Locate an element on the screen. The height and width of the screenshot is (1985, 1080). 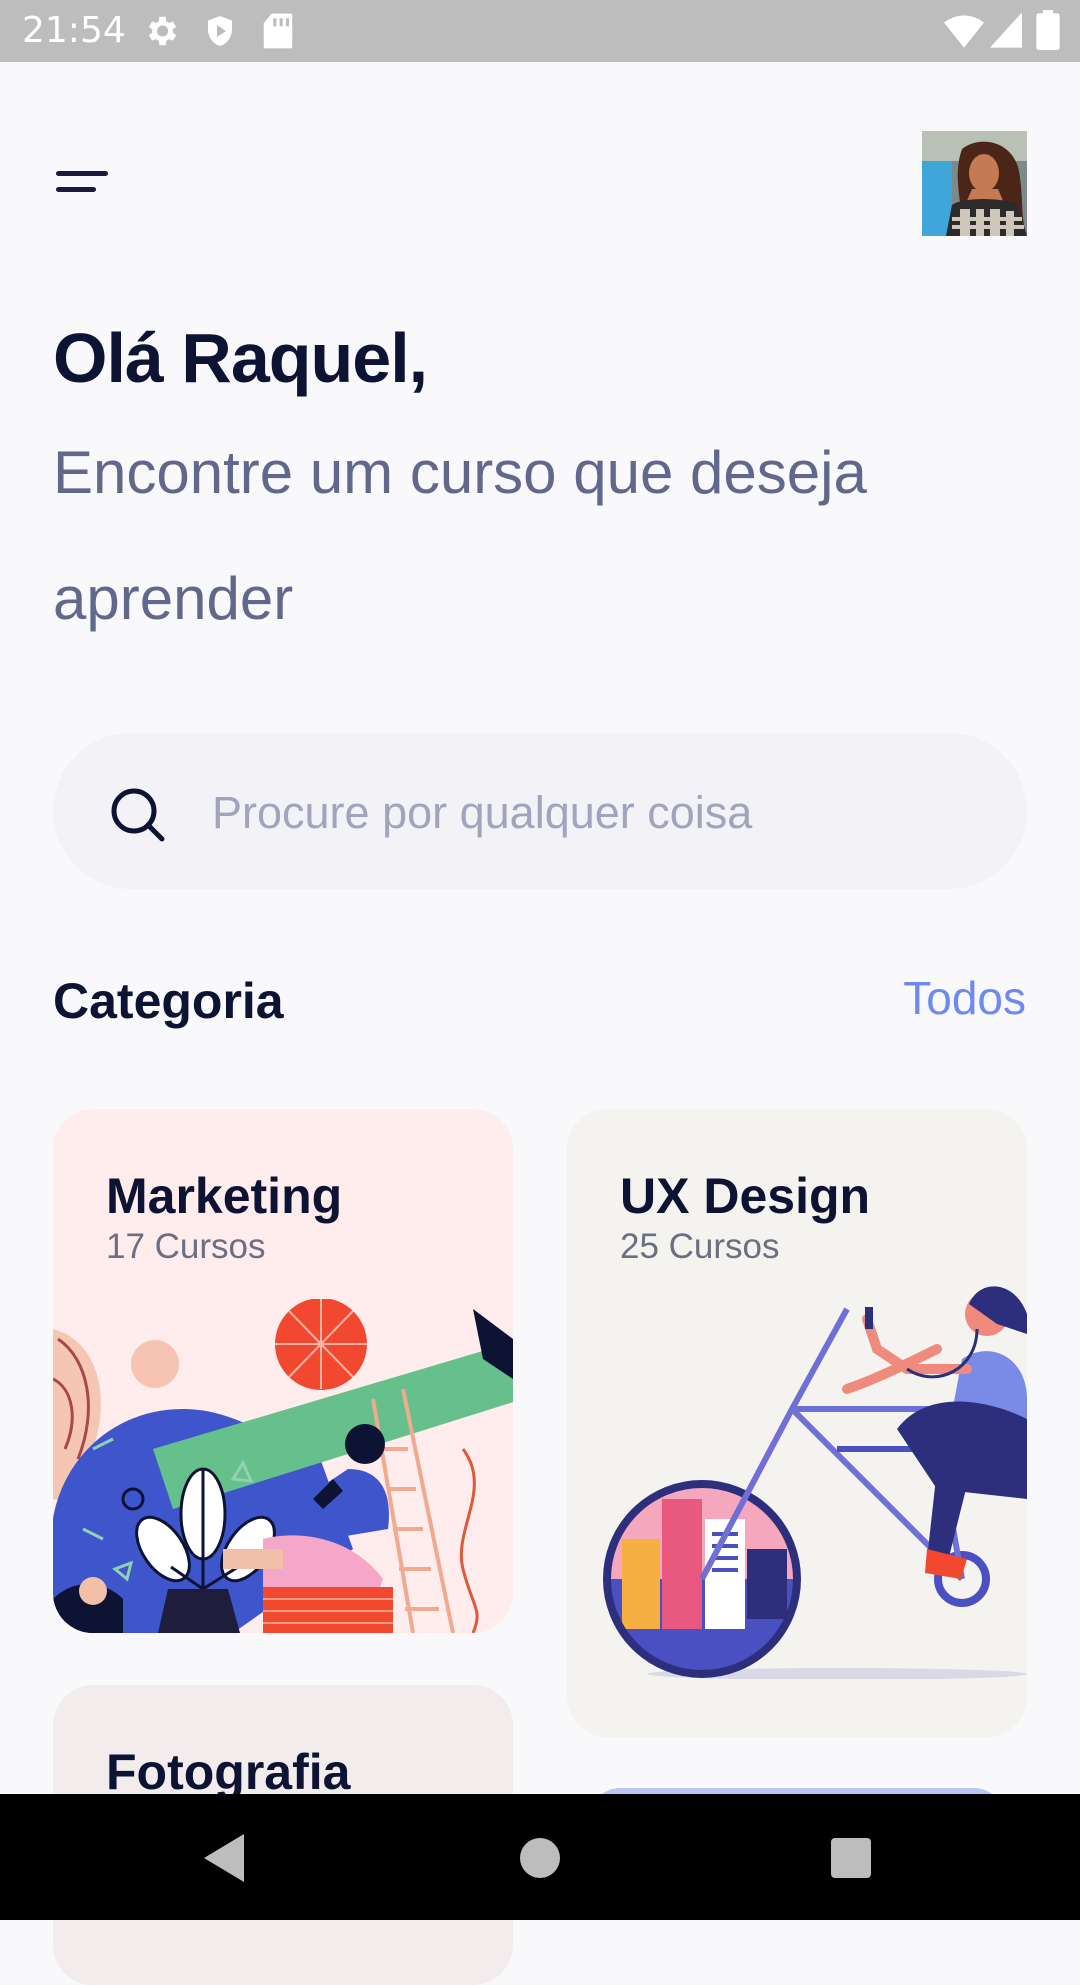
profile-photo is located at coordinates (974, 183).